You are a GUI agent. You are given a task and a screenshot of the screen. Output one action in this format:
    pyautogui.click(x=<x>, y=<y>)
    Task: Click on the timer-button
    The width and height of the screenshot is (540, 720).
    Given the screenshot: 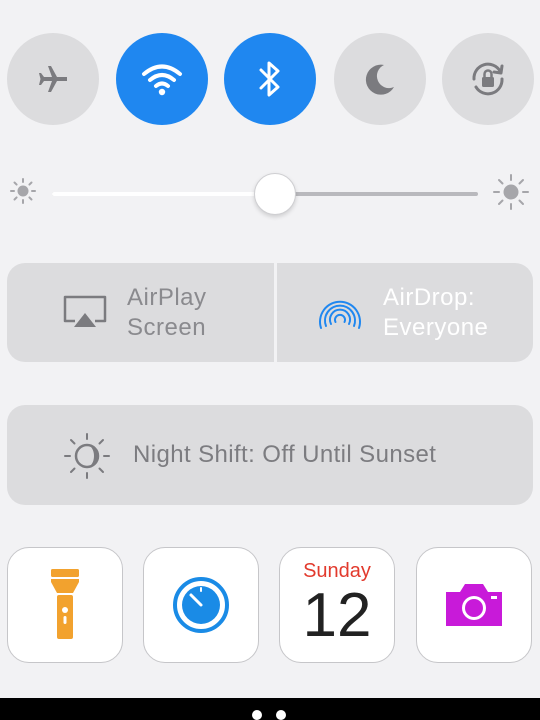 What is the action you would take?
    pyautogui.click(x=201, y=605)
    